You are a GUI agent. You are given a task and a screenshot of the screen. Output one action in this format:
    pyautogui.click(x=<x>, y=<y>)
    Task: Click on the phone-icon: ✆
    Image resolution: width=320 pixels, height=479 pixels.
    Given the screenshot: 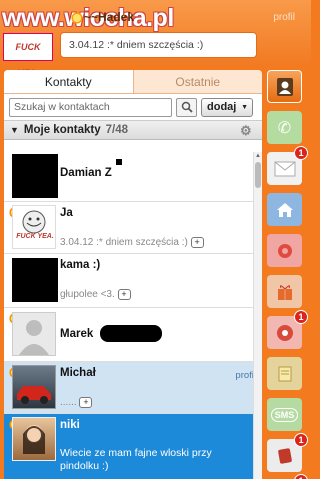 What is the action you would take?
    pyautogui.click(x=284, y=128)
    